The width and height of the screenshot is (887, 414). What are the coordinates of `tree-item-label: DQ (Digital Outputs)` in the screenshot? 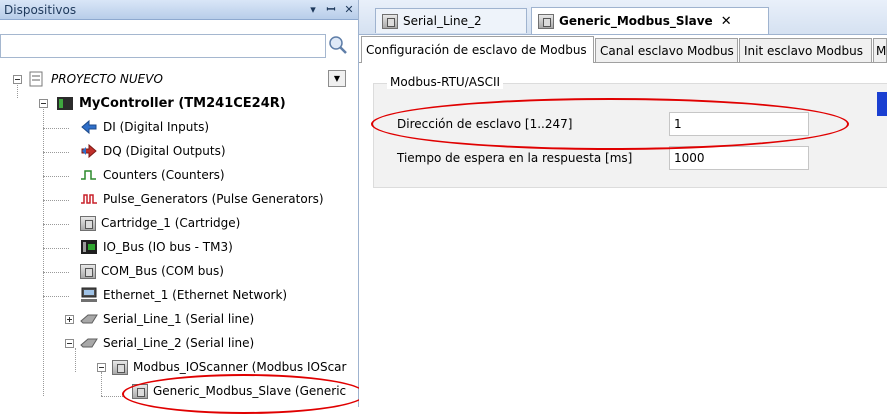 It's located at (164, 151).